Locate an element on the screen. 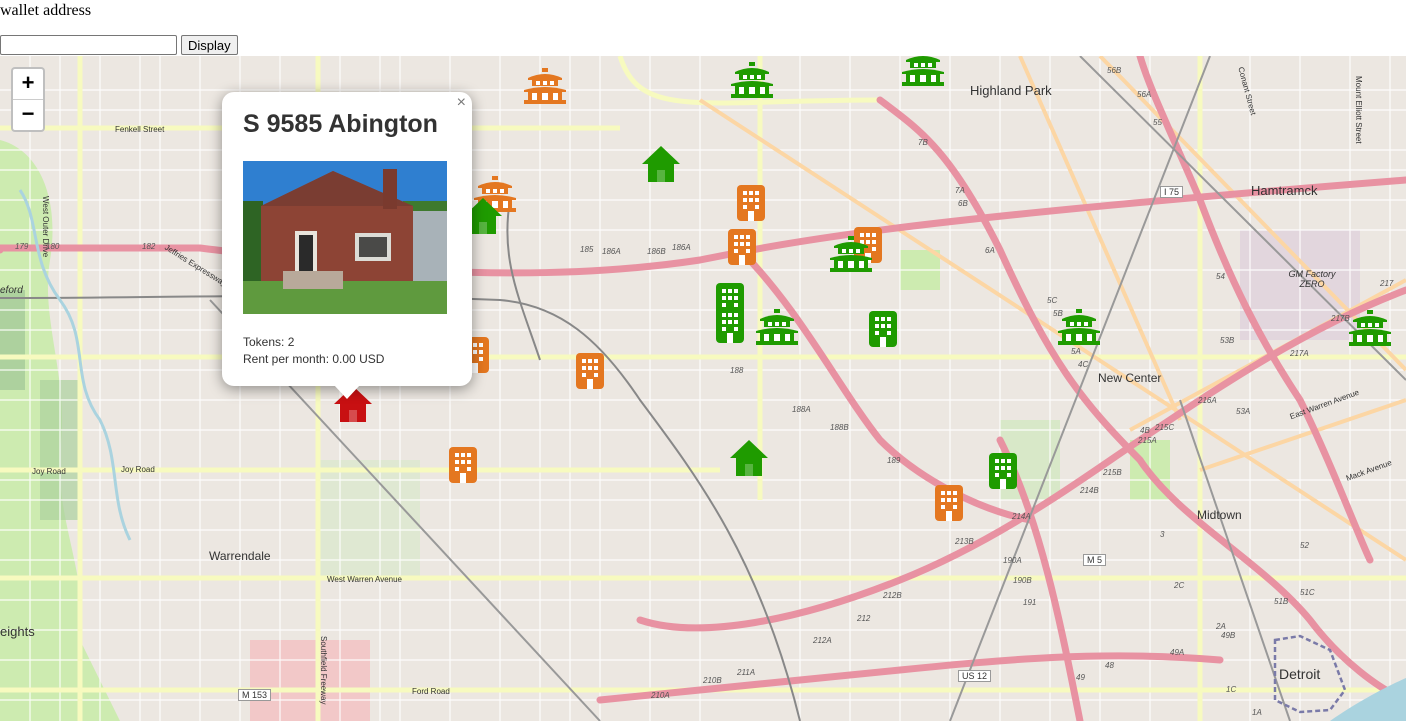 This screenshot has height=721, width=1406. exit-label: 215B is located at coordinates (1112, 472).